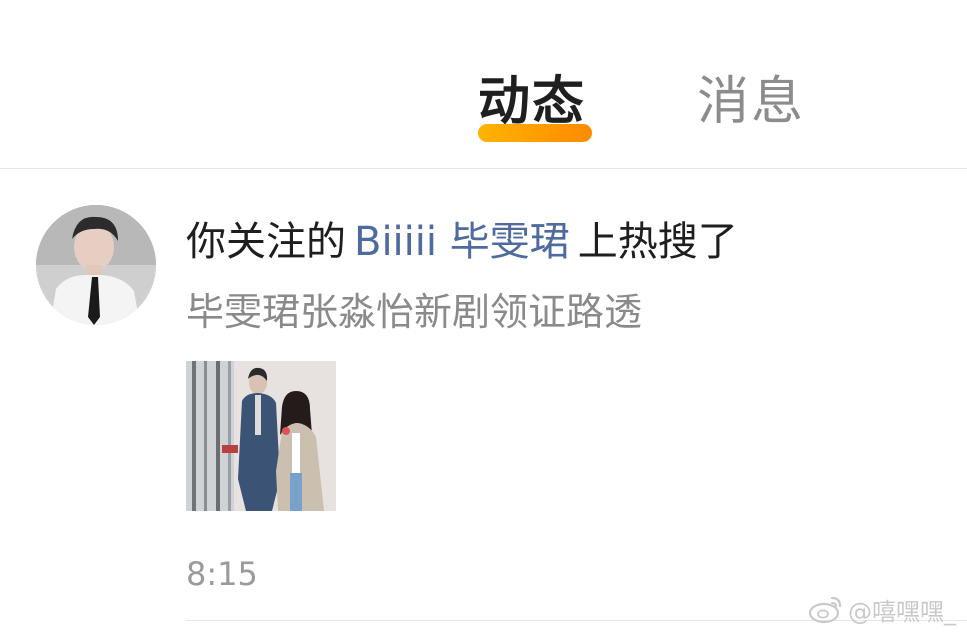 Image resolution: width=967 pixels, height=634 pixels. Describe the element at coordinates (751, 102) in the screenshot. I see `tab-messages: 消息` at that location.